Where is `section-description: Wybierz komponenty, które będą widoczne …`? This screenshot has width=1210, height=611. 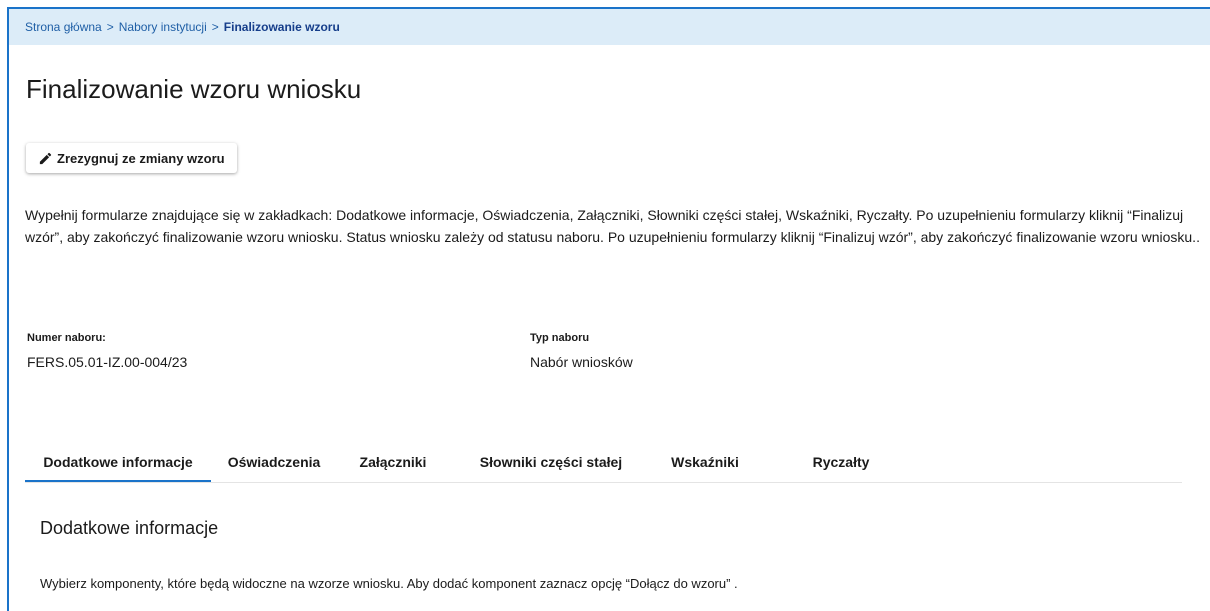
section-description: Wybierz komponenty, które będą widoczne … is located at coordinates (389, 583).